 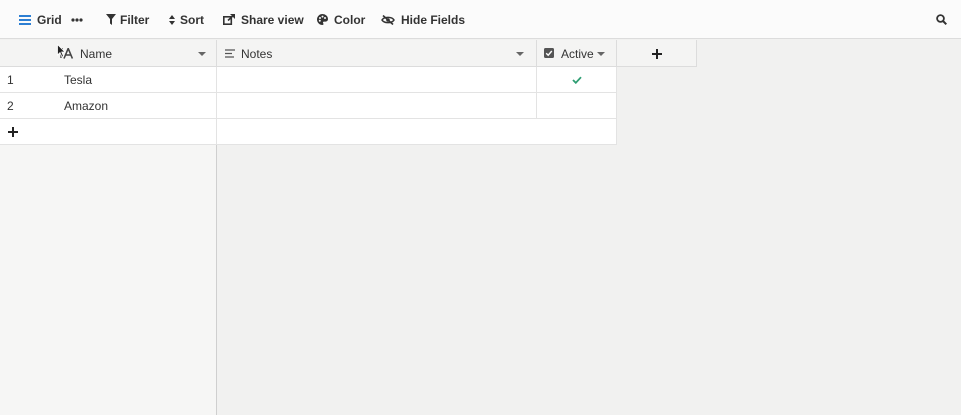 I want to click on checkmark-icon, so click(x=576, y=80).